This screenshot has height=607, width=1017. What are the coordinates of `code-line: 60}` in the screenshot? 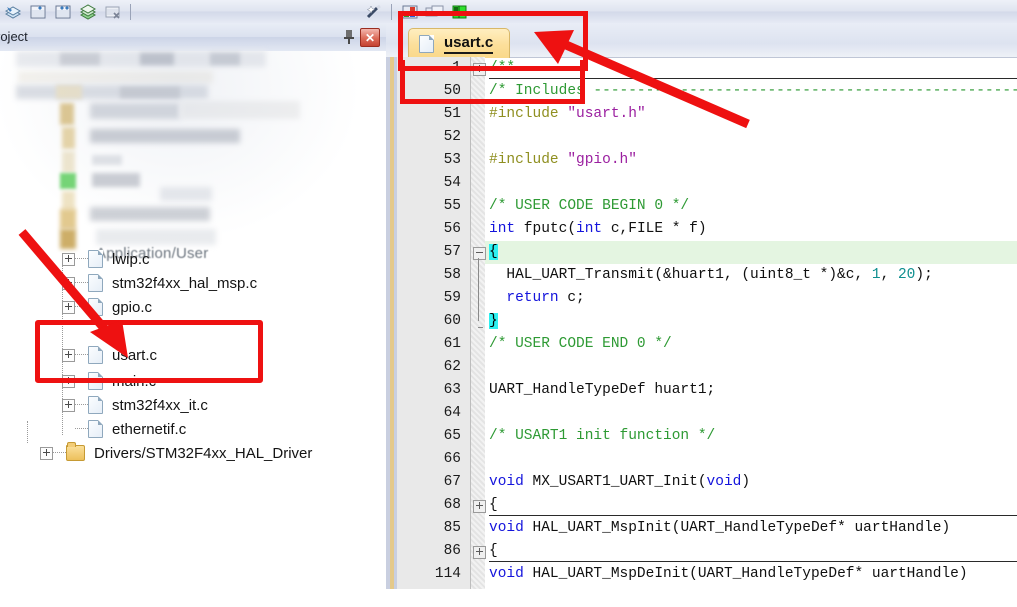 It's located at (701, 321).